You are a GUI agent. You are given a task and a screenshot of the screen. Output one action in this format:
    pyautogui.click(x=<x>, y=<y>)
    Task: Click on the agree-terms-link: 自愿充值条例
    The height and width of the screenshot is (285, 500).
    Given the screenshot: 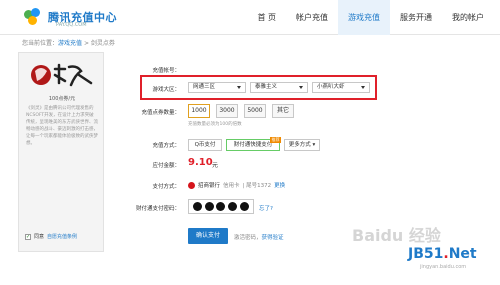 What is the action you would take?
    pyautogui.click(x=62, y=236)
    